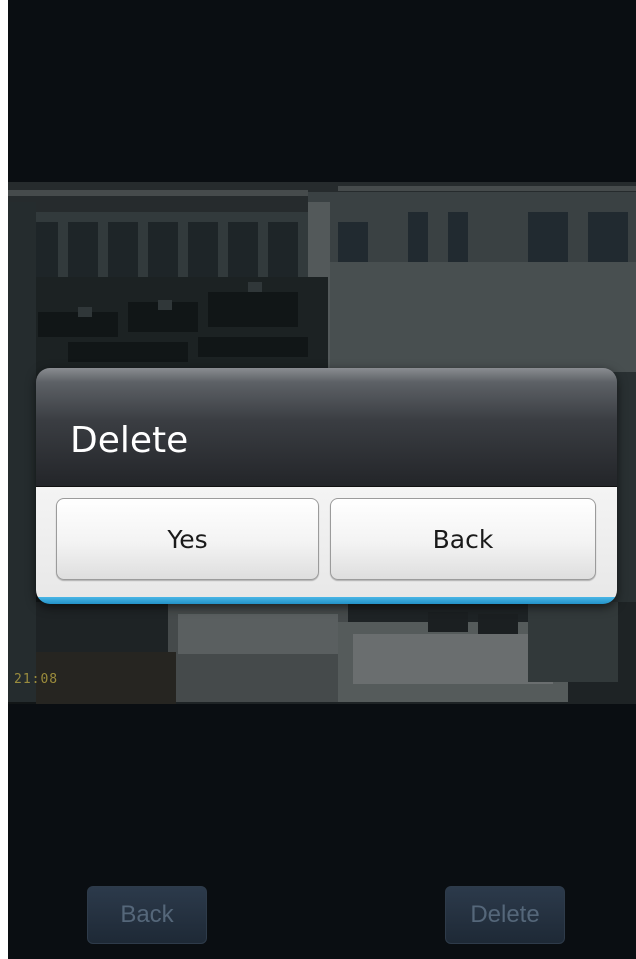  What do you see at coordinates (147, 915) in the screenshot?
I see `back-button: Back` at bounding box center [147, 915].